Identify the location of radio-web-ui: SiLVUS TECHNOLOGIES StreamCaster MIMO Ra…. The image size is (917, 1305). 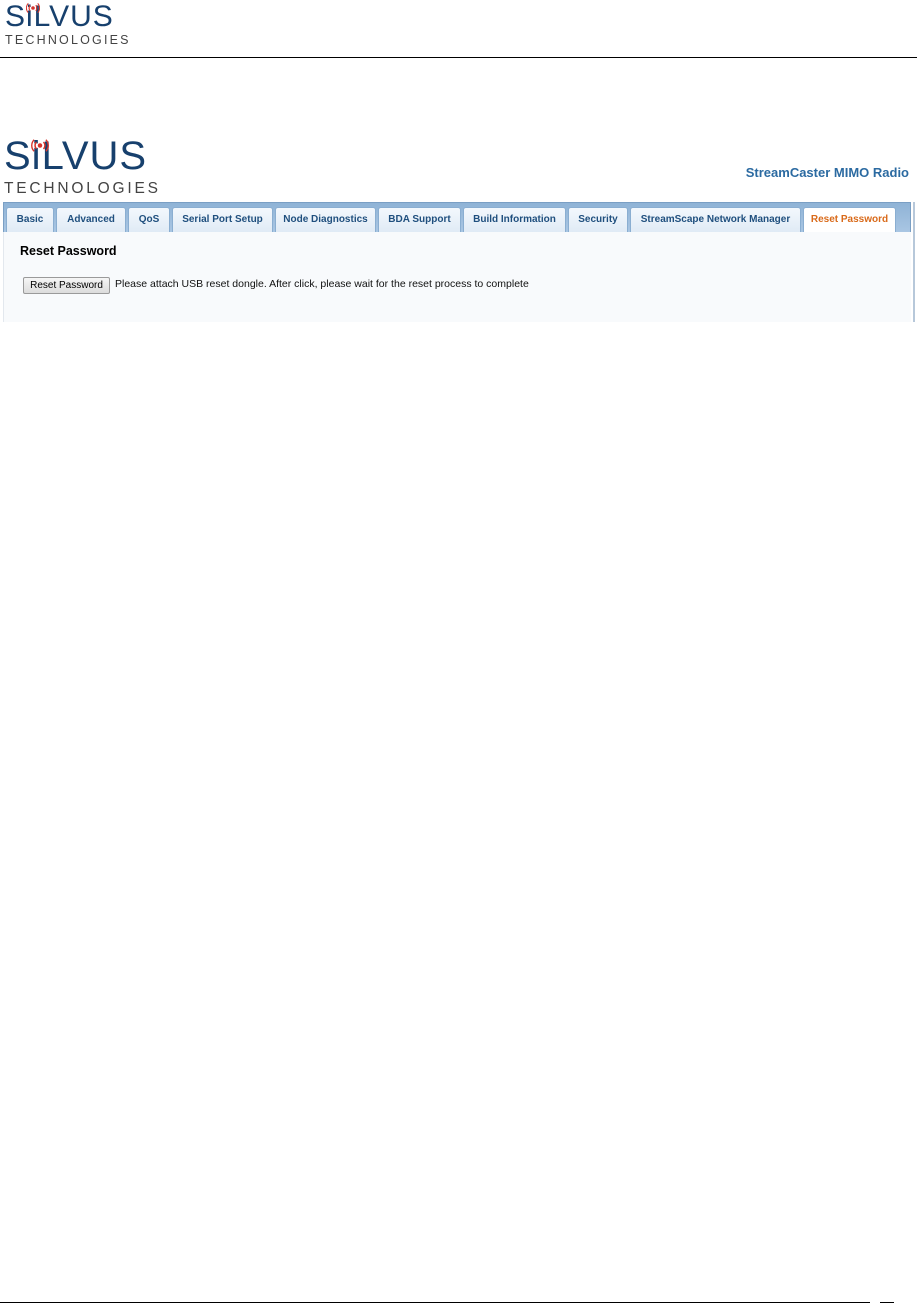
(458, 228).